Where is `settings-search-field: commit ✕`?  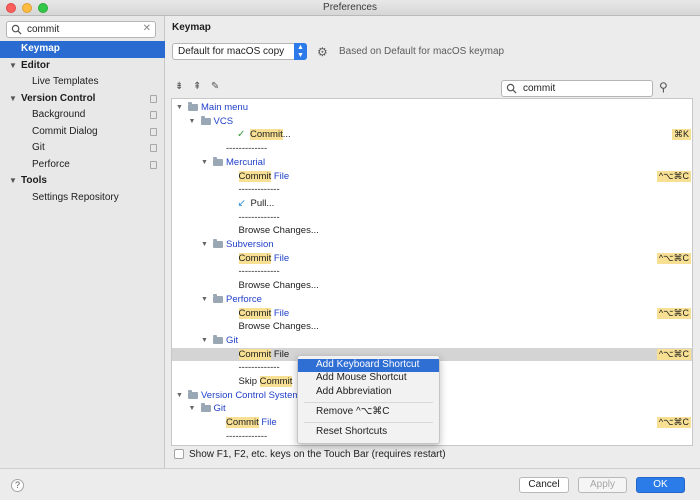
settings-search-field: commit ✕ is located at coordinates (81, 29).